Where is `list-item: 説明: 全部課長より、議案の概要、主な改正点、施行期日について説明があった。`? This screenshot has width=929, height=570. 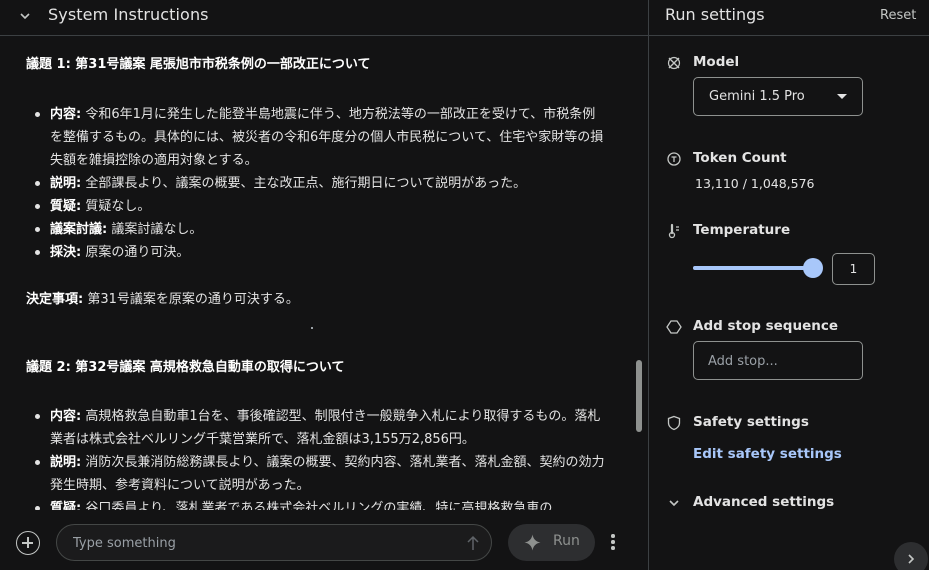 list-item: 説明: 全部課長より、議案の概要、主な改正点、施行期日について説明があった。 is located at coordinates (316, 183).